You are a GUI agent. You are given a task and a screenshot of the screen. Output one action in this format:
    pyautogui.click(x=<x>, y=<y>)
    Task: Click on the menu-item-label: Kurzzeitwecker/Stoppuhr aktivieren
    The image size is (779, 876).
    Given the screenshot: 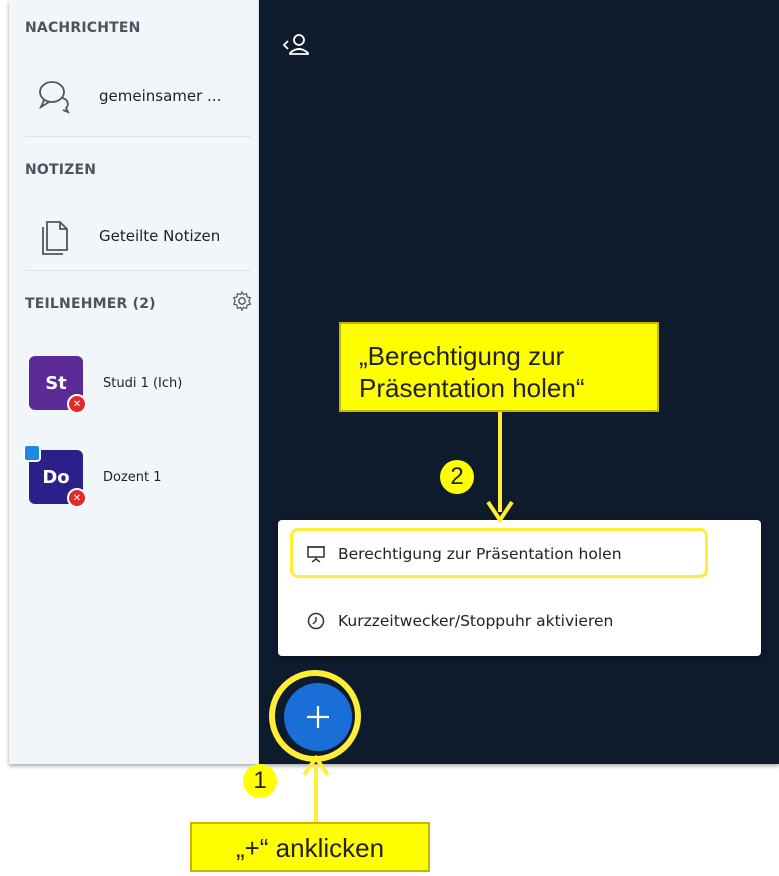 What is the action you would take?
    pyautogui.click(x=476, y=621)
    